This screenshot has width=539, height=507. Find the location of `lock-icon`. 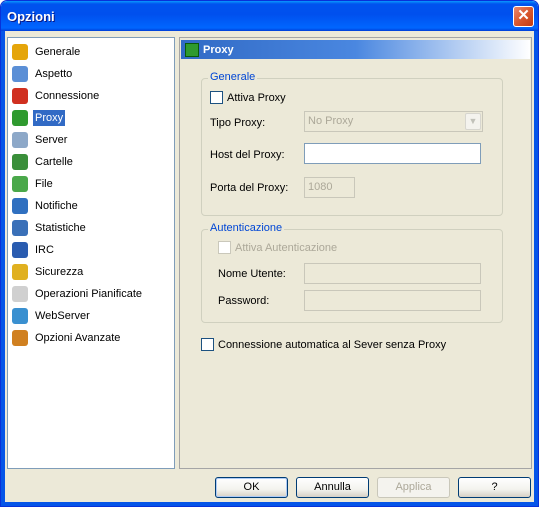

lock-icon is located at coordinates (20, 272).